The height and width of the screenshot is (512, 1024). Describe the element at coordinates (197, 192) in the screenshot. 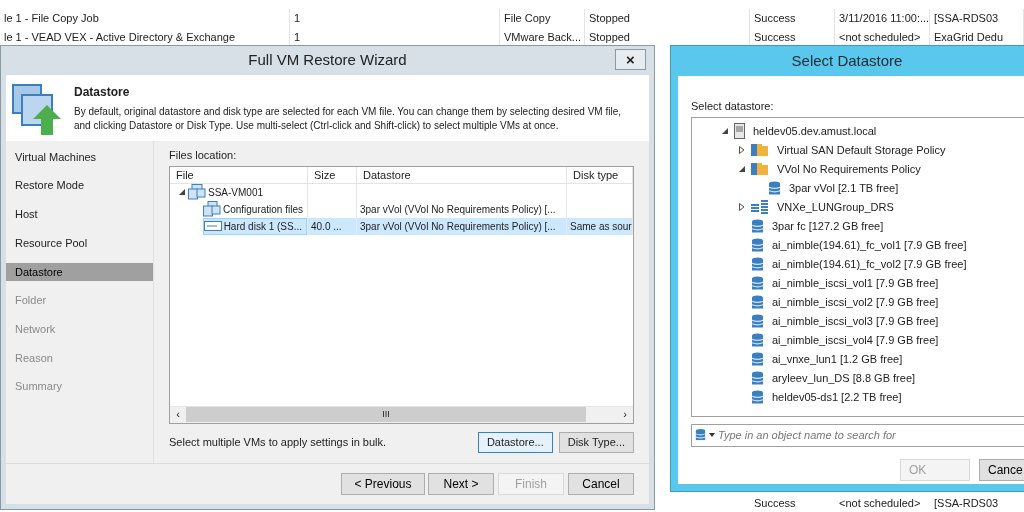

I see `vm-icon` at that location.